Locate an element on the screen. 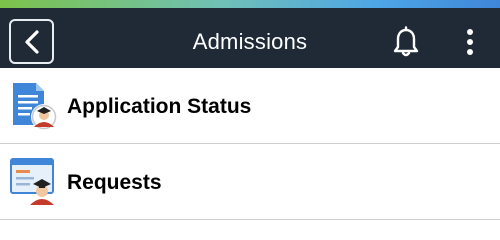  back-button is located at coordinates (31, 41).